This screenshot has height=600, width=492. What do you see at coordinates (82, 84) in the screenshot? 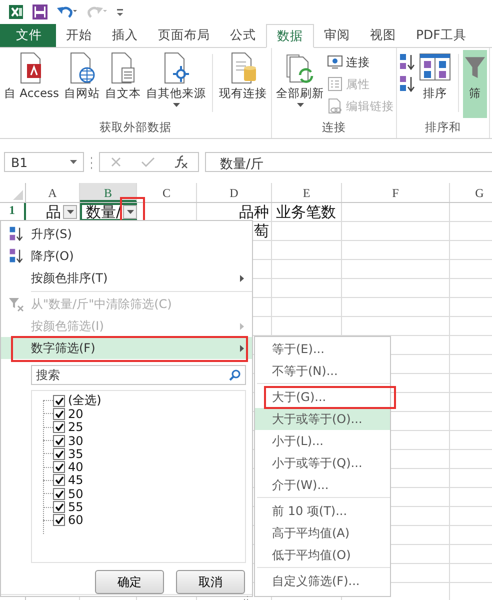
I see `ribbon-button: 自网站` at bounding box center [82, 84].